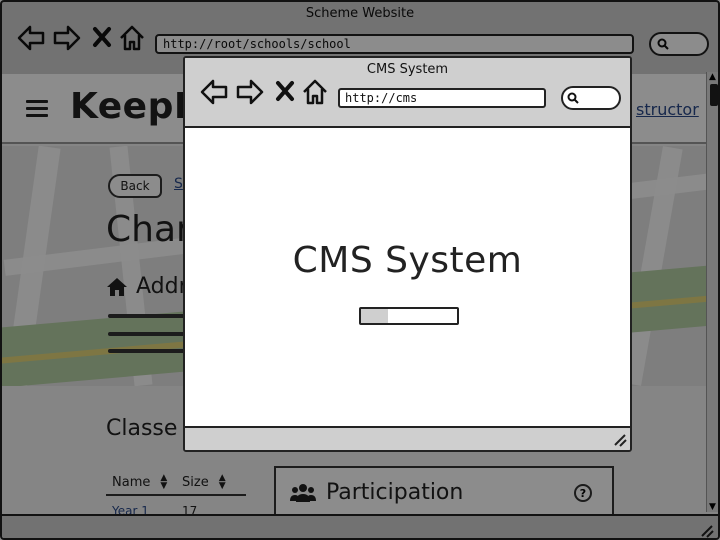 This screenshot has height=540, width=720. Describe the element at coordinates (442, 98) in the screenshot. I see `popup-address-bar: http://cms` at that location.